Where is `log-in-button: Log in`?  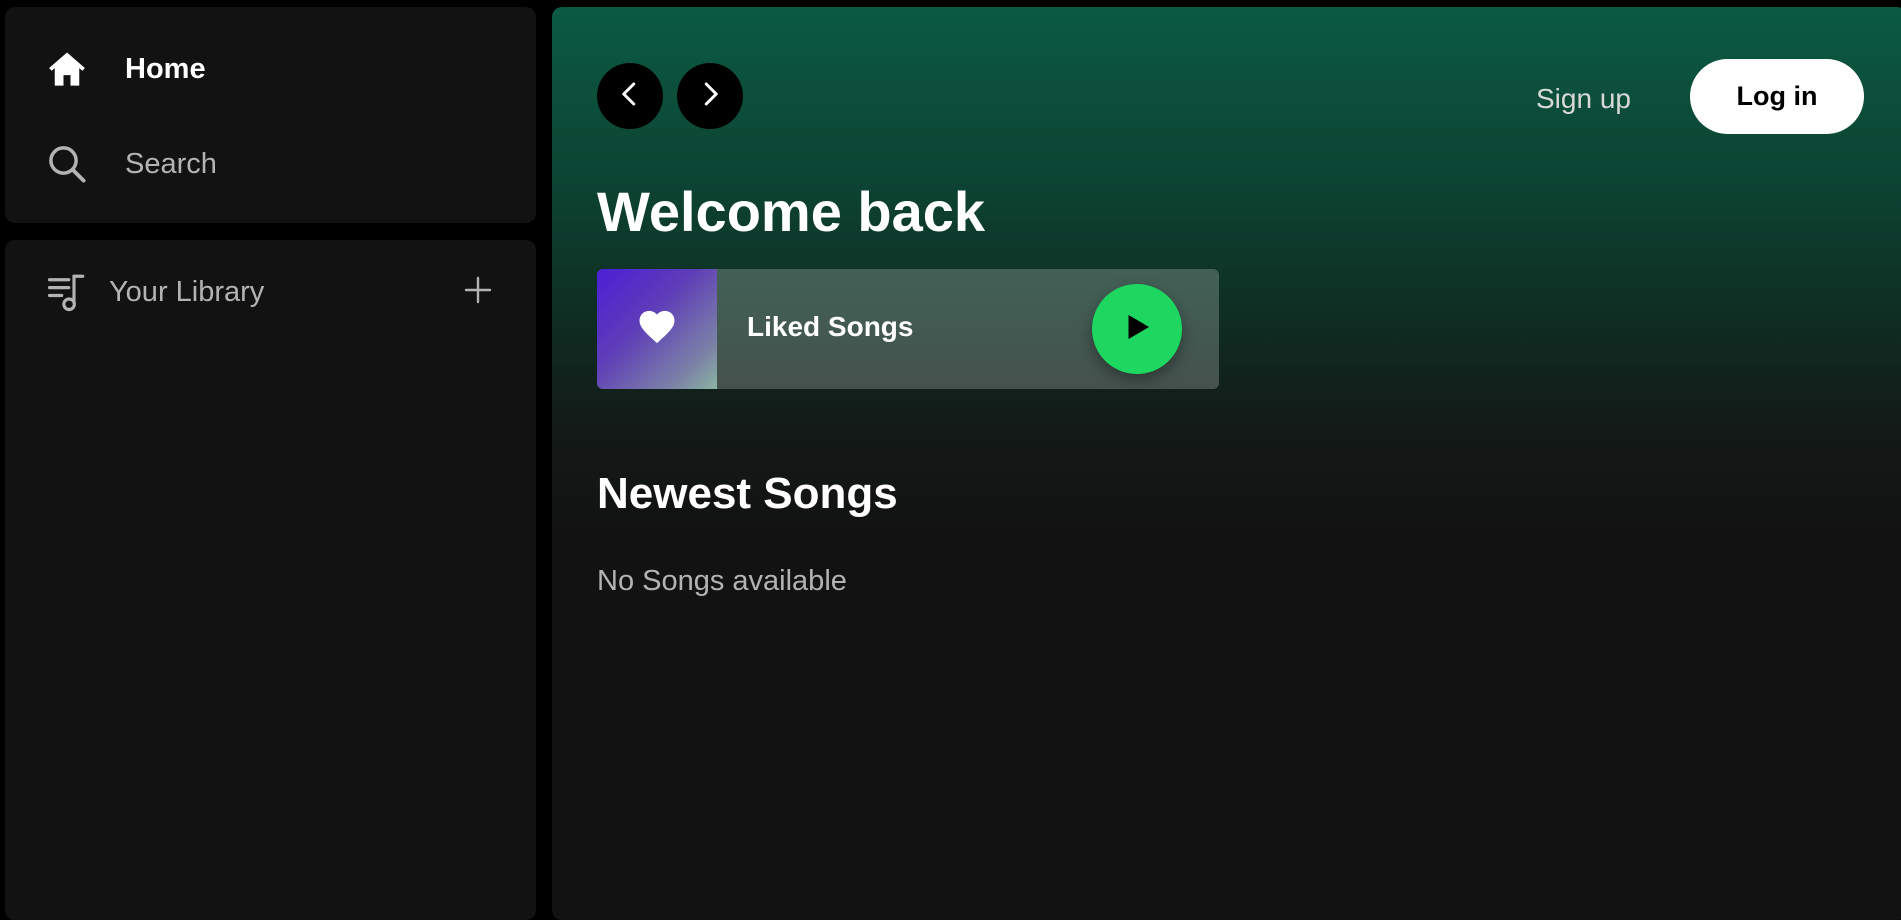
log-in-button: Log in is located at coordinates (1777, 96).